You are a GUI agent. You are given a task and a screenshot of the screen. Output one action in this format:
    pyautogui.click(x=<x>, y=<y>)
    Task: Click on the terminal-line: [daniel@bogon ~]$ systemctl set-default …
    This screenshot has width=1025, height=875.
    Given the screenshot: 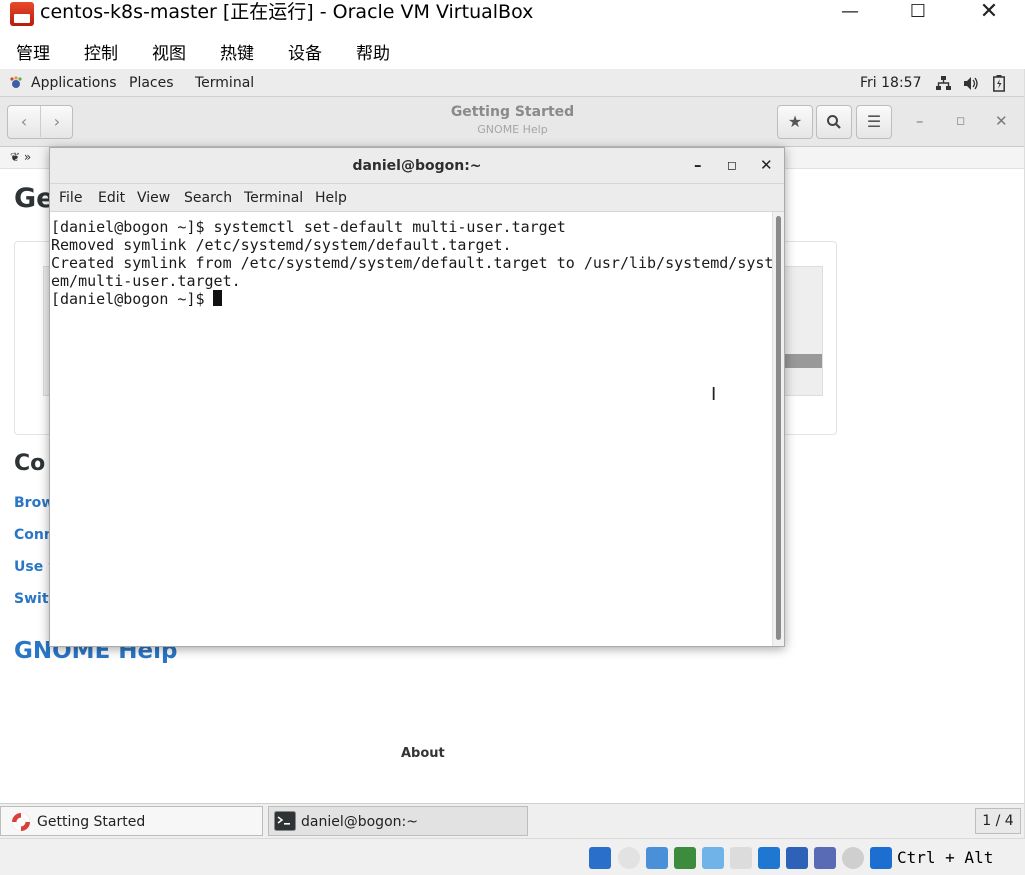 What is the action you would take?
    pyautogui.click(x=308, y=227)
    